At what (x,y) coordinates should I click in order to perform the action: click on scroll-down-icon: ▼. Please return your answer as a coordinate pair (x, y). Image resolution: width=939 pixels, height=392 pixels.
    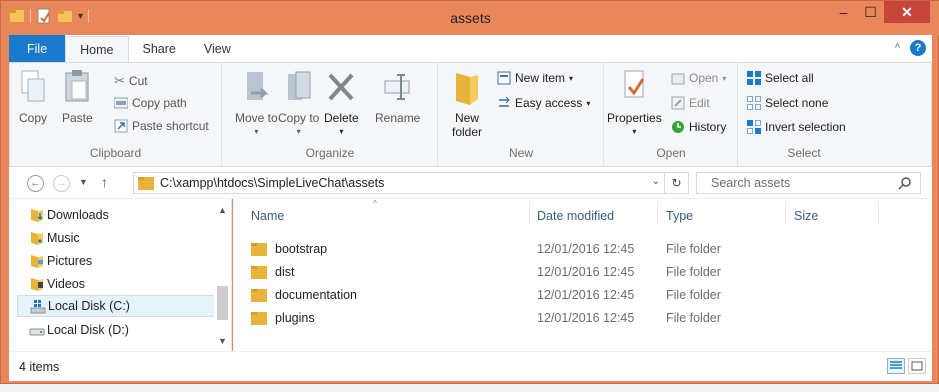
    Looking at the image, I should click on (222, 341).